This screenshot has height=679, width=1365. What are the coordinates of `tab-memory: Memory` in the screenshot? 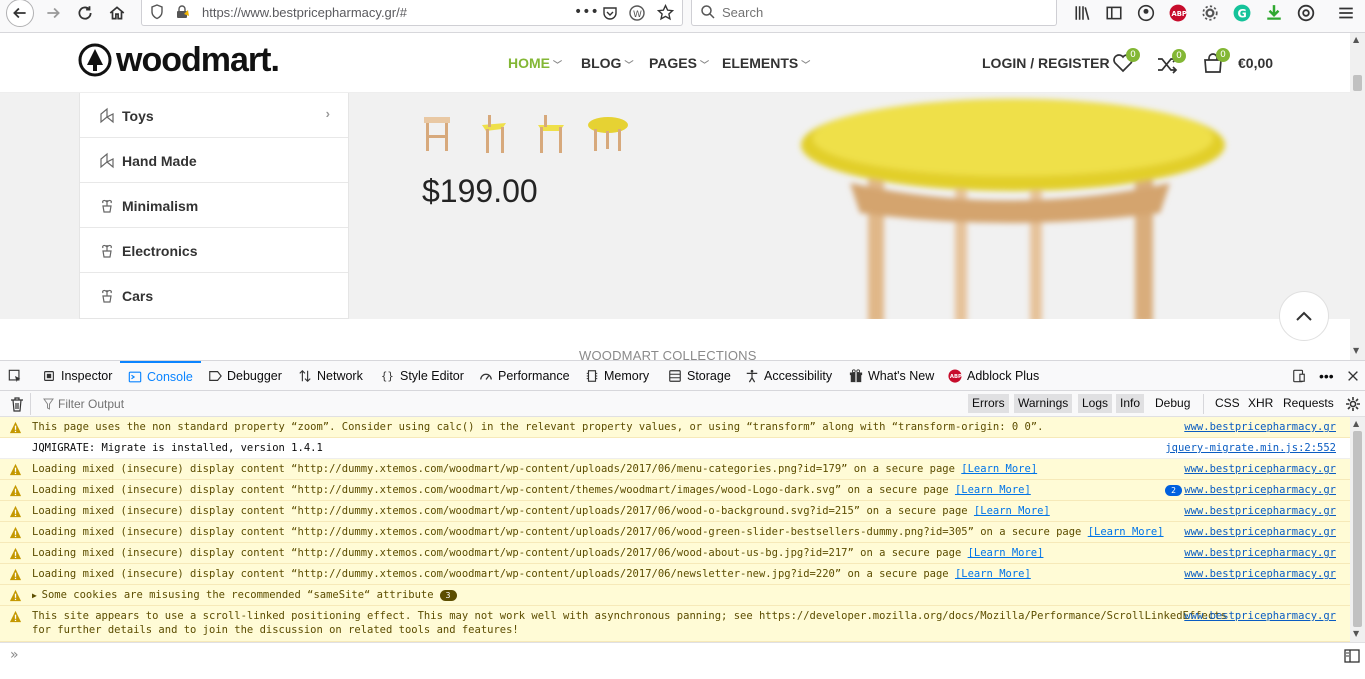 It's located at (617, 376).